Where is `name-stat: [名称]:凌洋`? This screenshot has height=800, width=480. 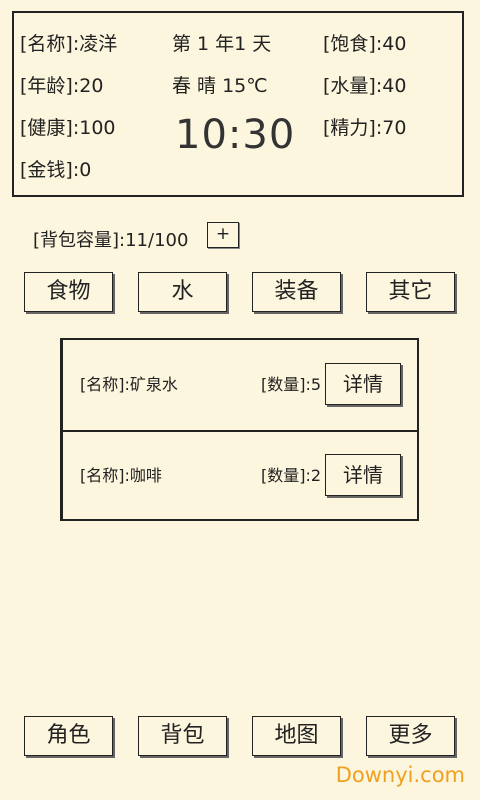
name-stat: [名称]:凌洋 is located at coordinates (69, 44).